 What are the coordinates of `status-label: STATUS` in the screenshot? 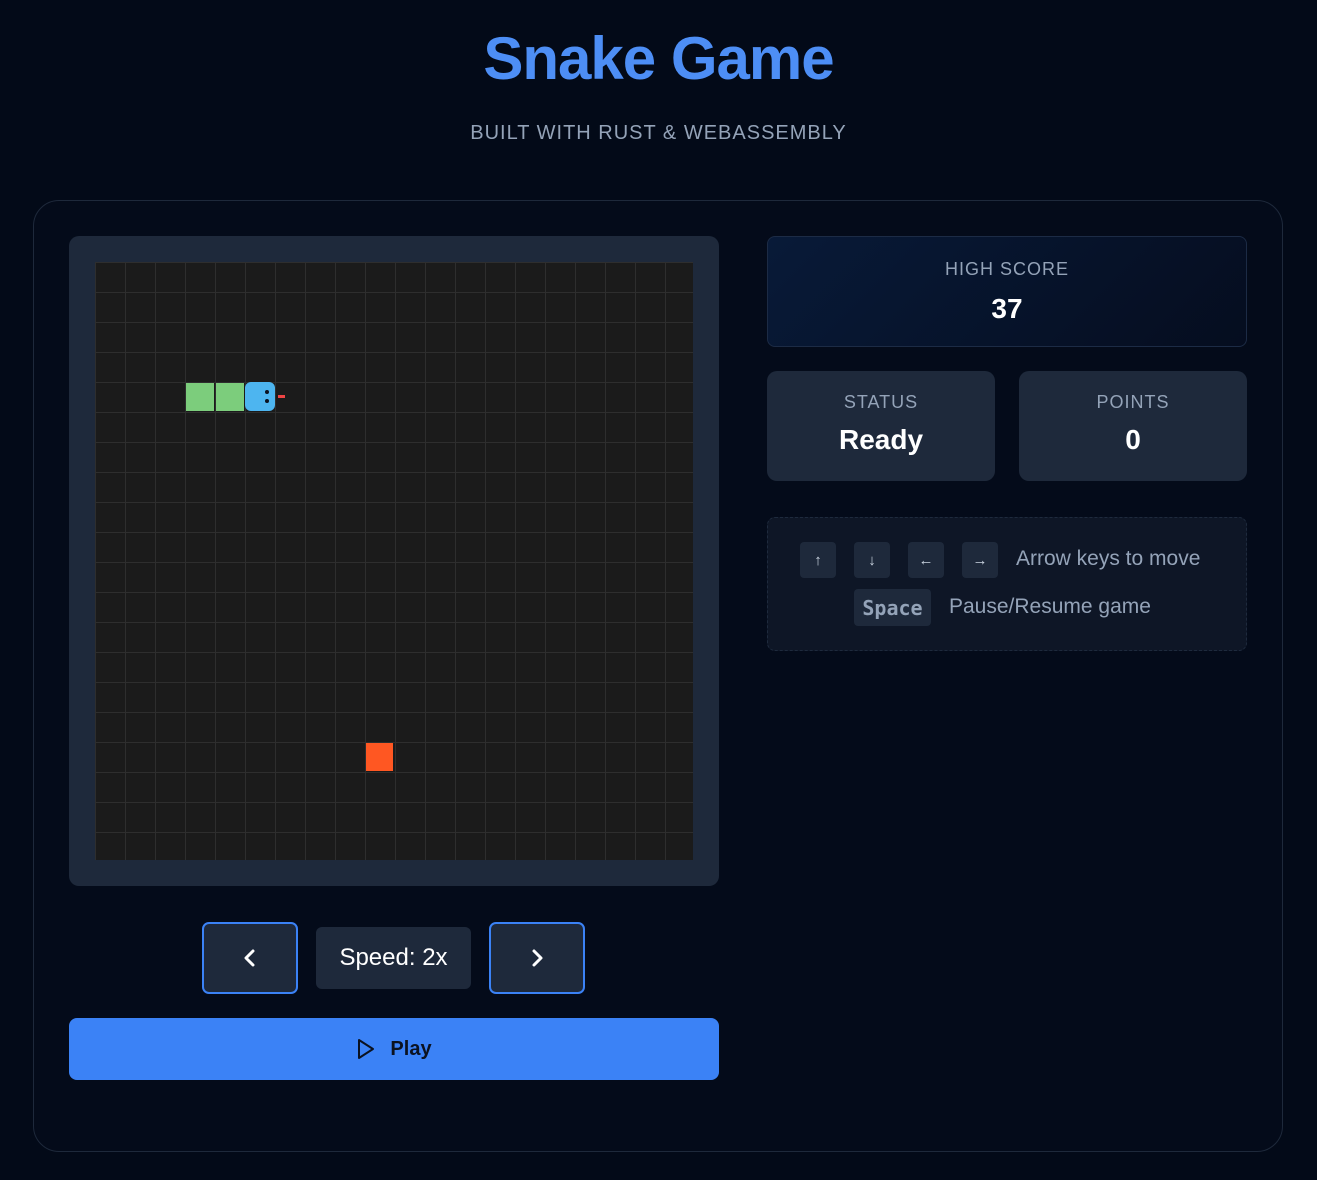 It's located at (881, 402).